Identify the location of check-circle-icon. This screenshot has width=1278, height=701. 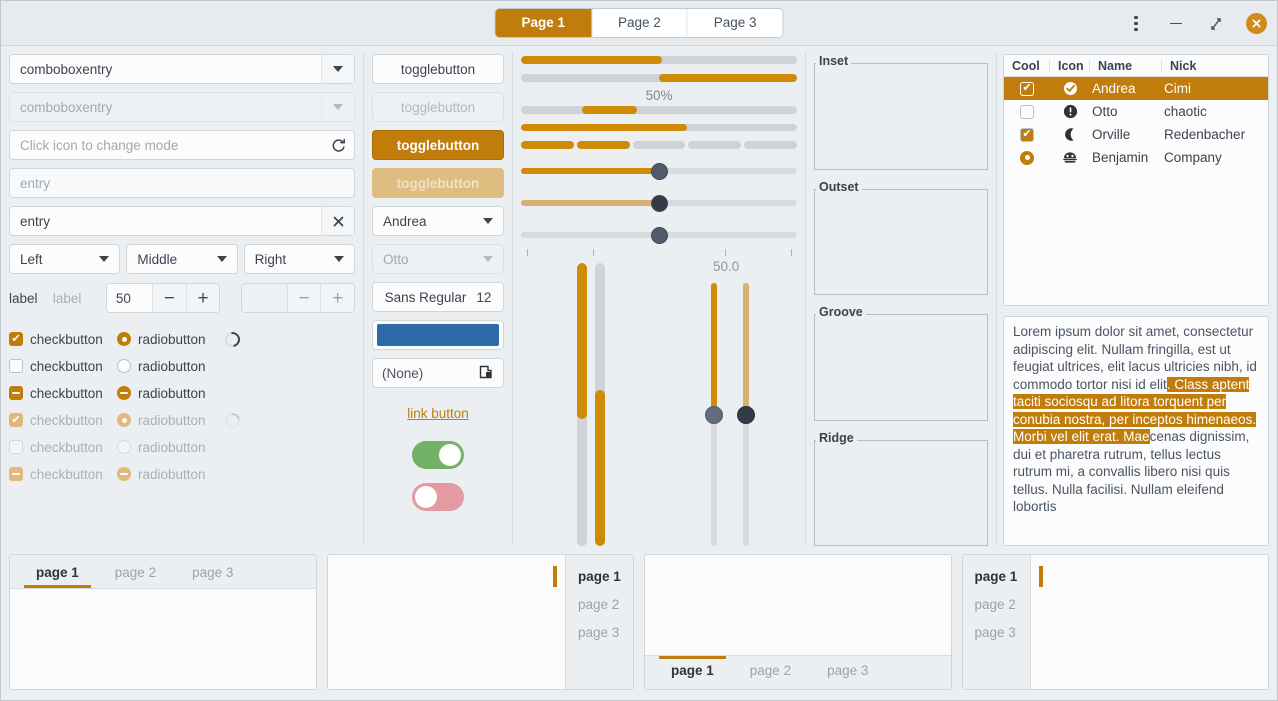
(1070, 88).